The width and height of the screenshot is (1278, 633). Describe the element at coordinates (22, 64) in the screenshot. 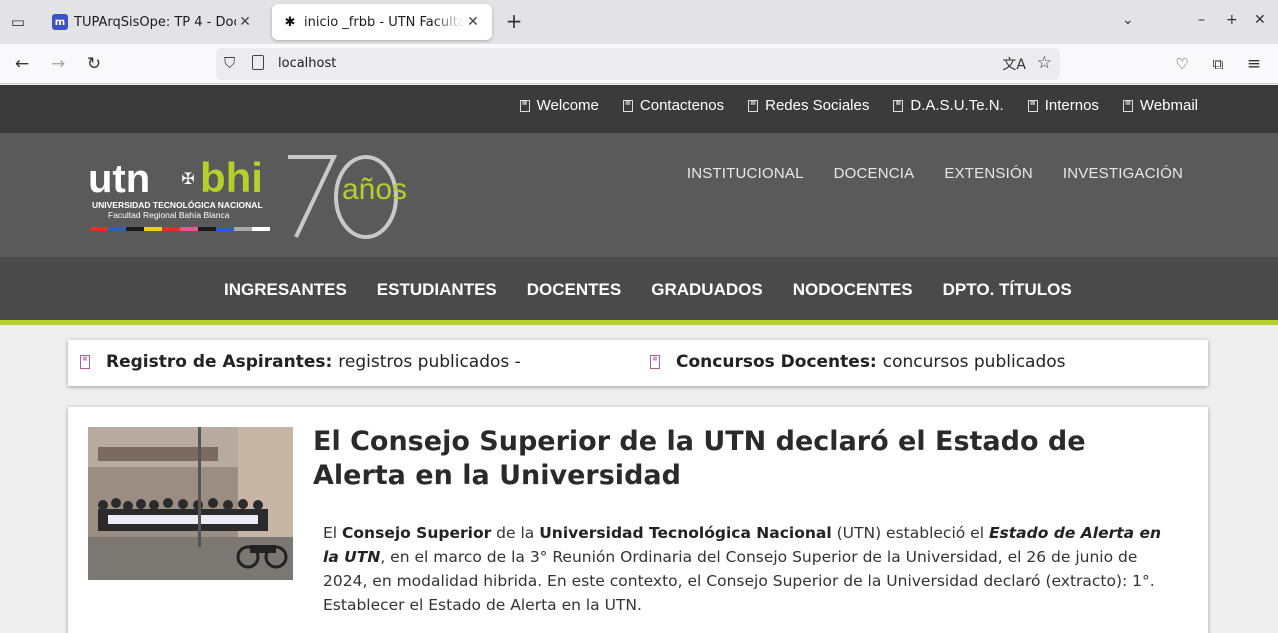

I see `back-icon: ←` at that location.